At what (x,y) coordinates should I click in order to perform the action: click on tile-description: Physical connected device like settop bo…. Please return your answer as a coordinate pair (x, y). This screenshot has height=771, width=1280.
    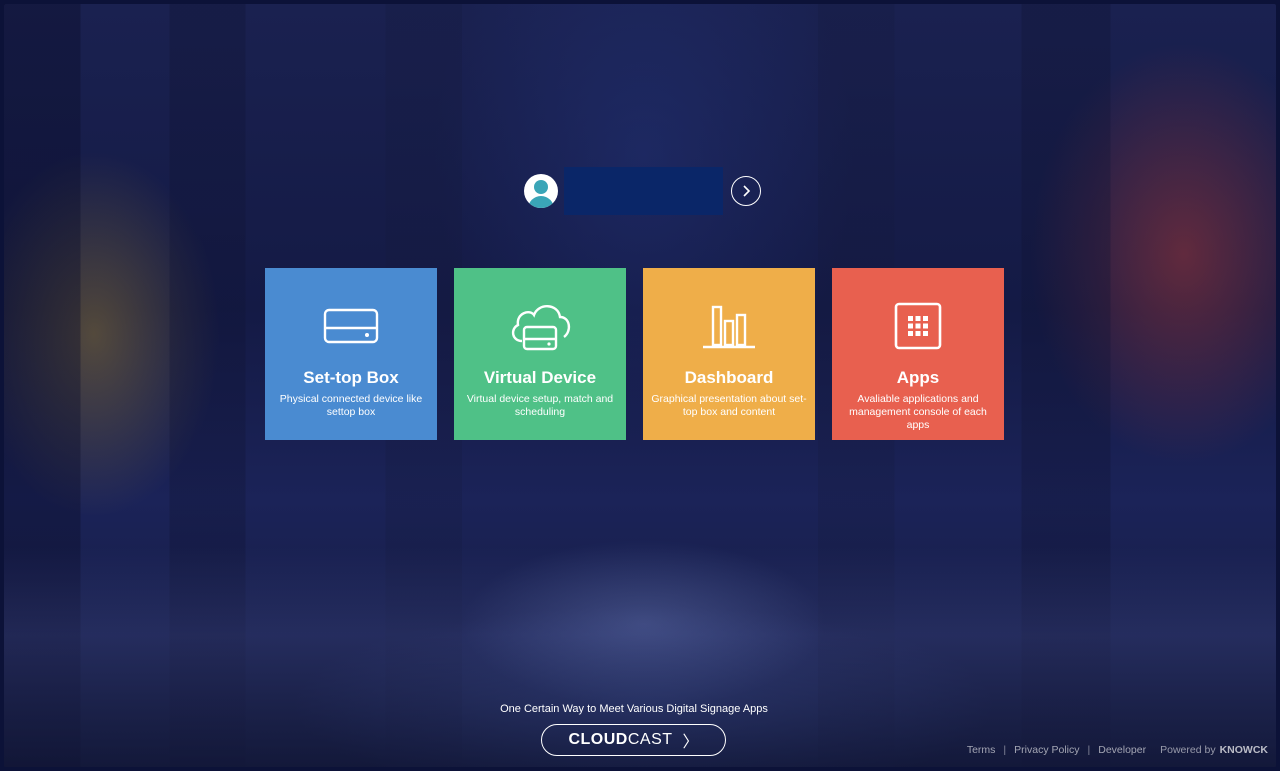
    Looking at the image, I should click on (351, 405).